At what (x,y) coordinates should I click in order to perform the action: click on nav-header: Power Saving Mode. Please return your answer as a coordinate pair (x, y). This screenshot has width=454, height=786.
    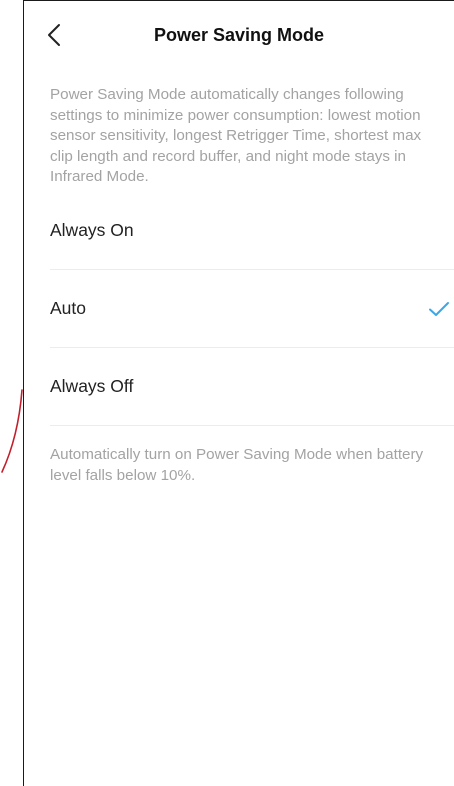
    Looking at the image, I should click on (239, 36).